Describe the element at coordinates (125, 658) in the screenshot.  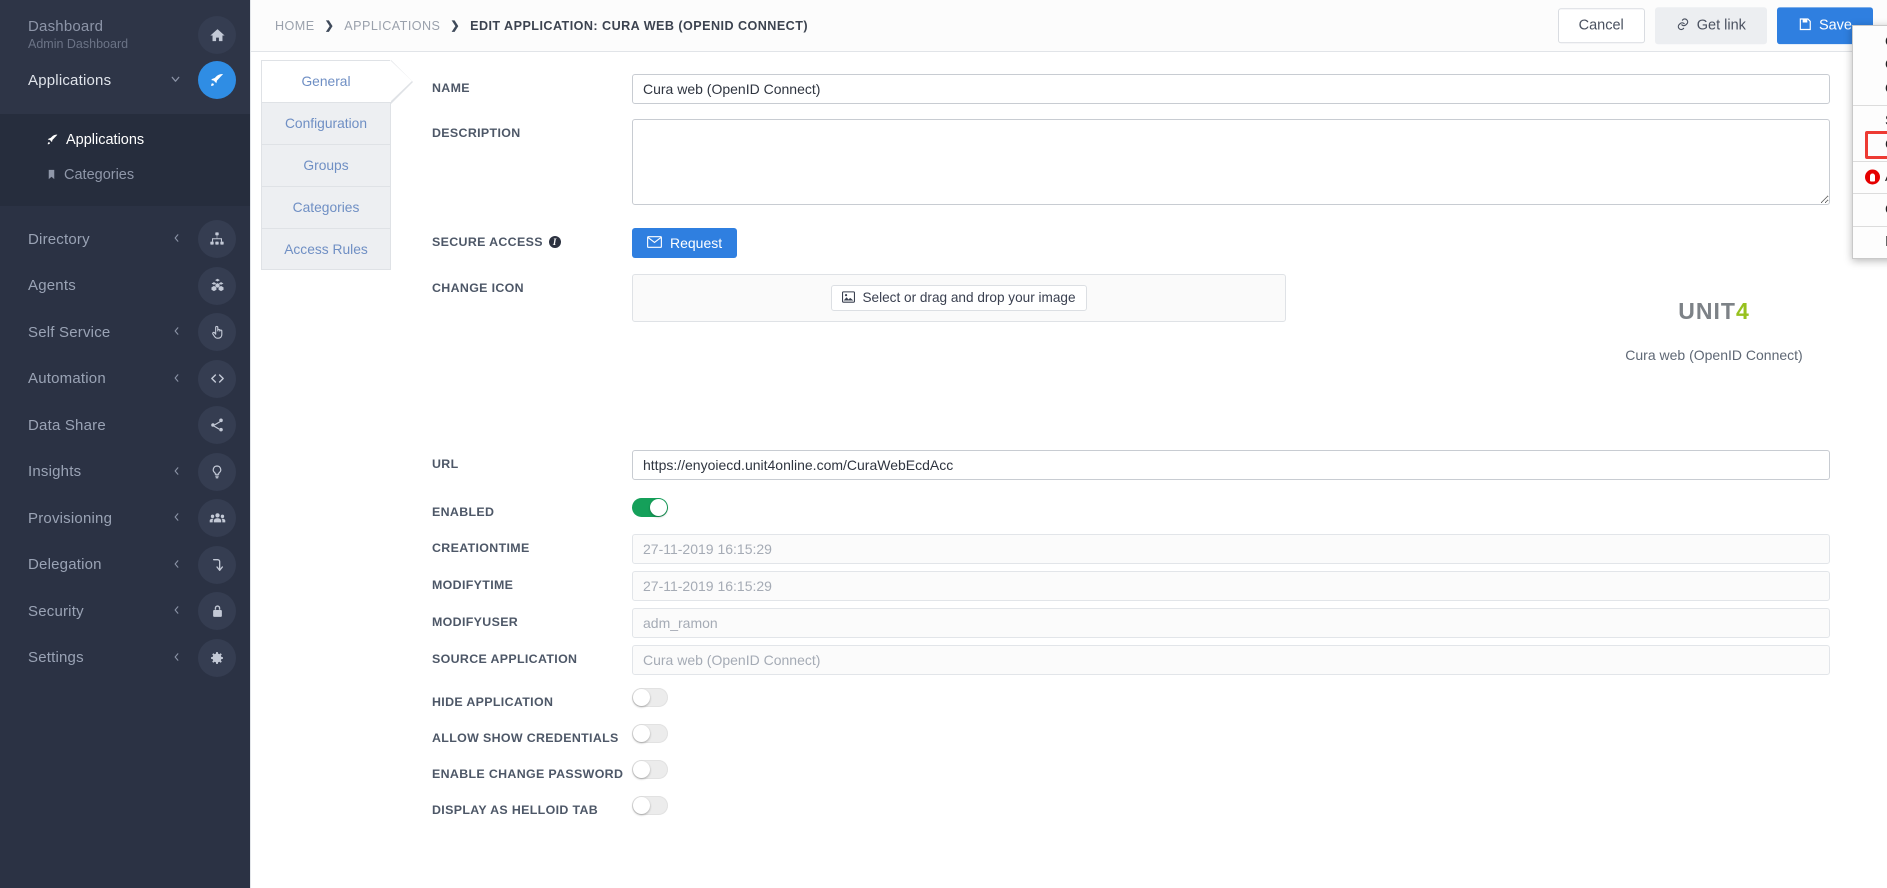
I see `sidebar-item-settings: Settings` at that location.